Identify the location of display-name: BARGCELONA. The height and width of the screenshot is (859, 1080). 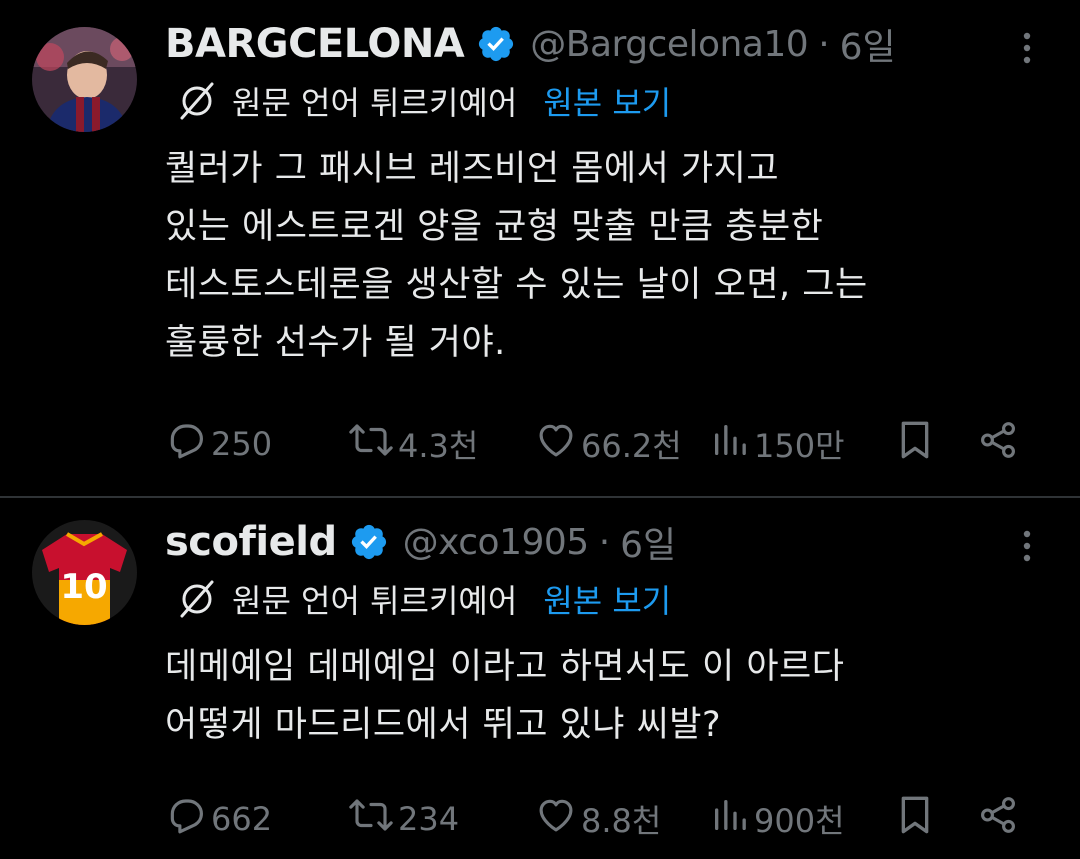
(315, 44).